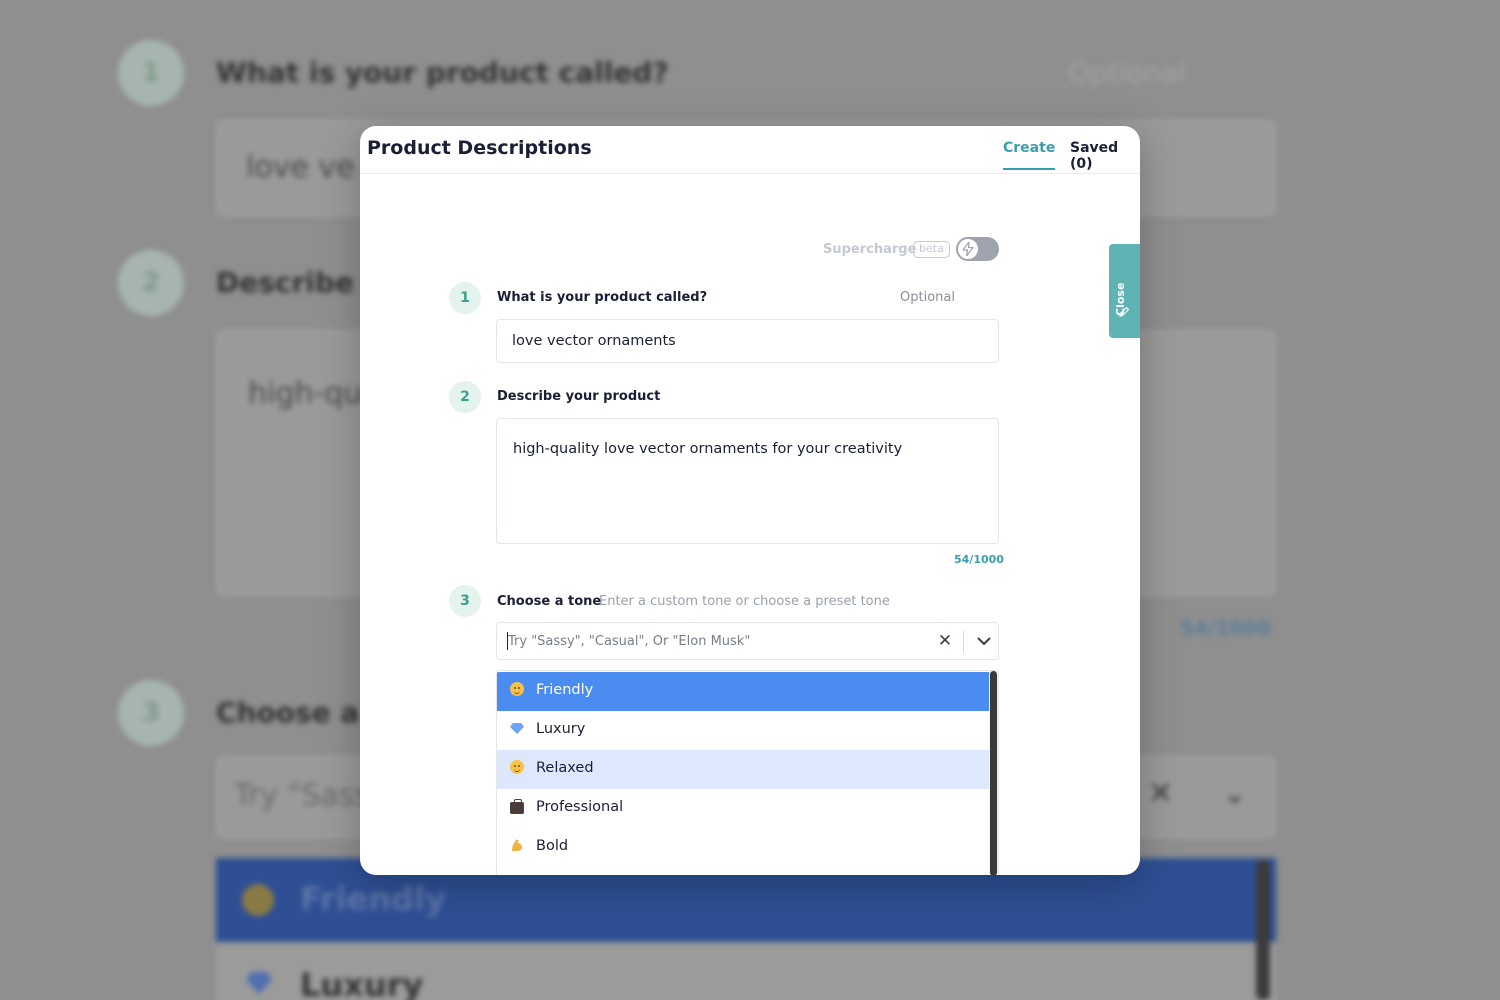  What do you see at coordinates (549, 601) in the screenshot?
I see `tone-label: Choose a tone` at bounding box center [549, 601].